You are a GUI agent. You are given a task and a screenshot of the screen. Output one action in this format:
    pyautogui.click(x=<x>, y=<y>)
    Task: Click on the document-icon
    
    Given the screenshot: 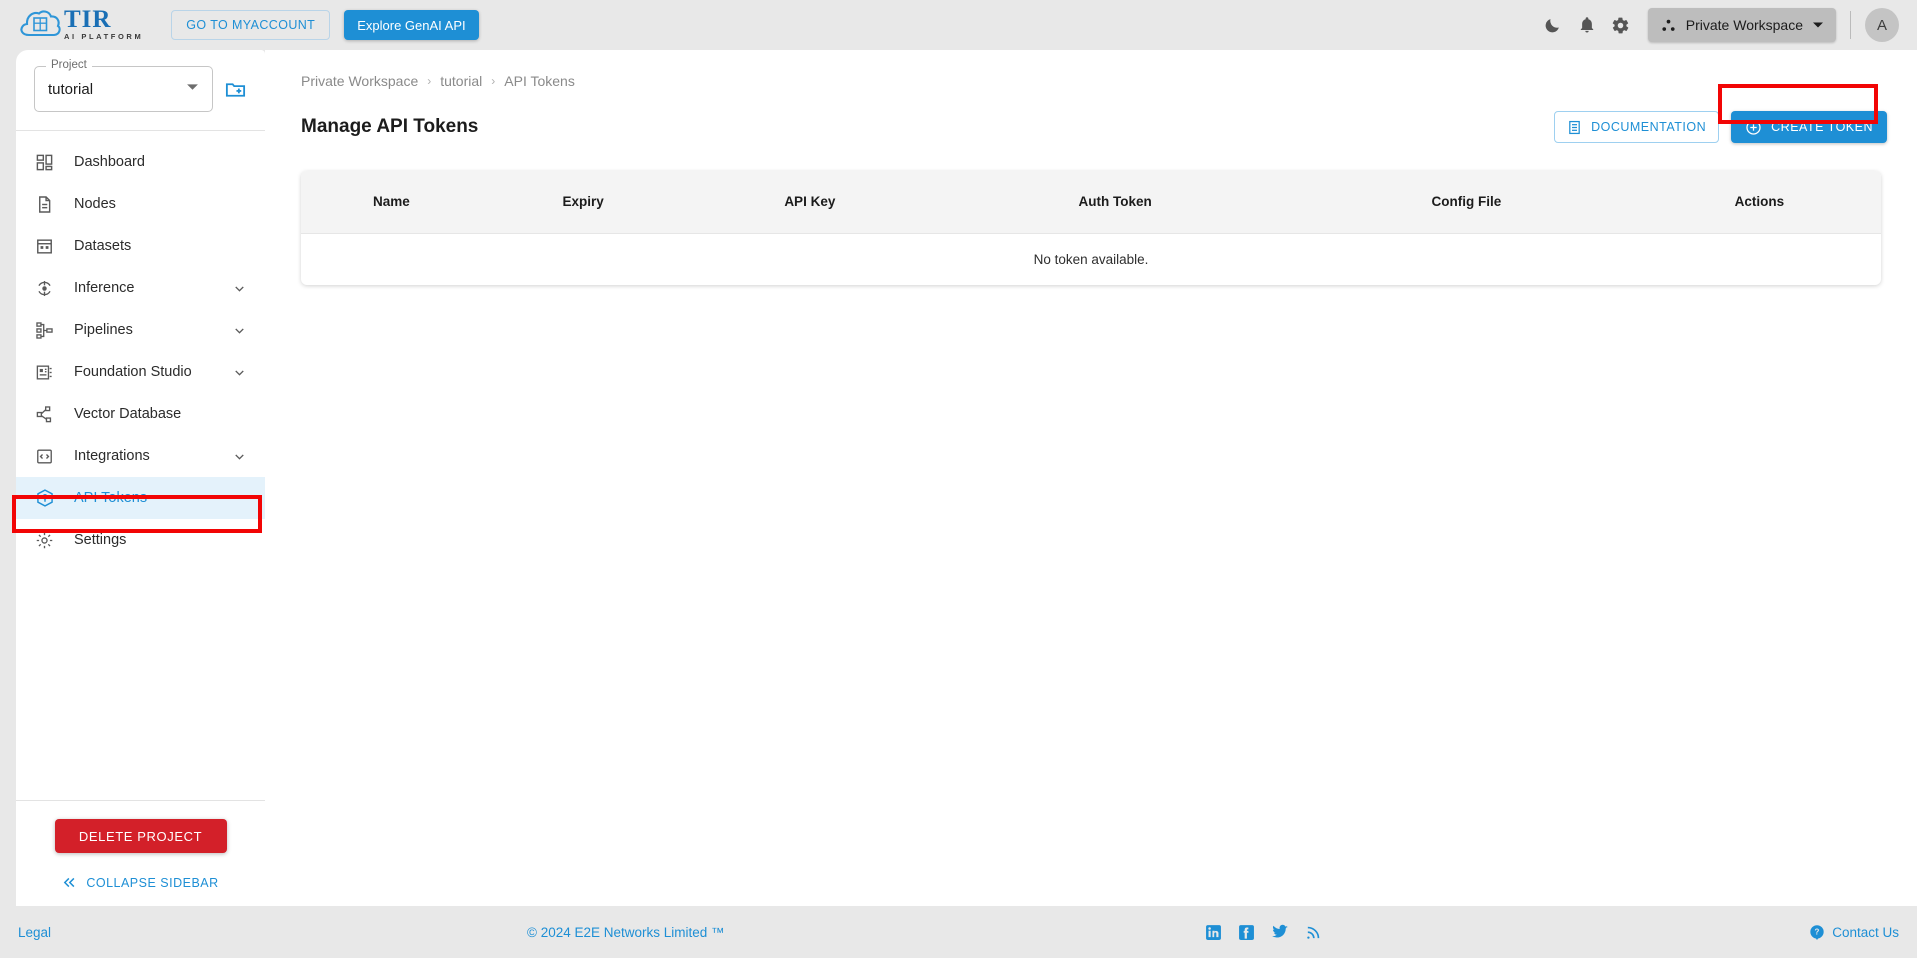 What is the action you would take?
    pyautogui.click(x=48, y=204)
    